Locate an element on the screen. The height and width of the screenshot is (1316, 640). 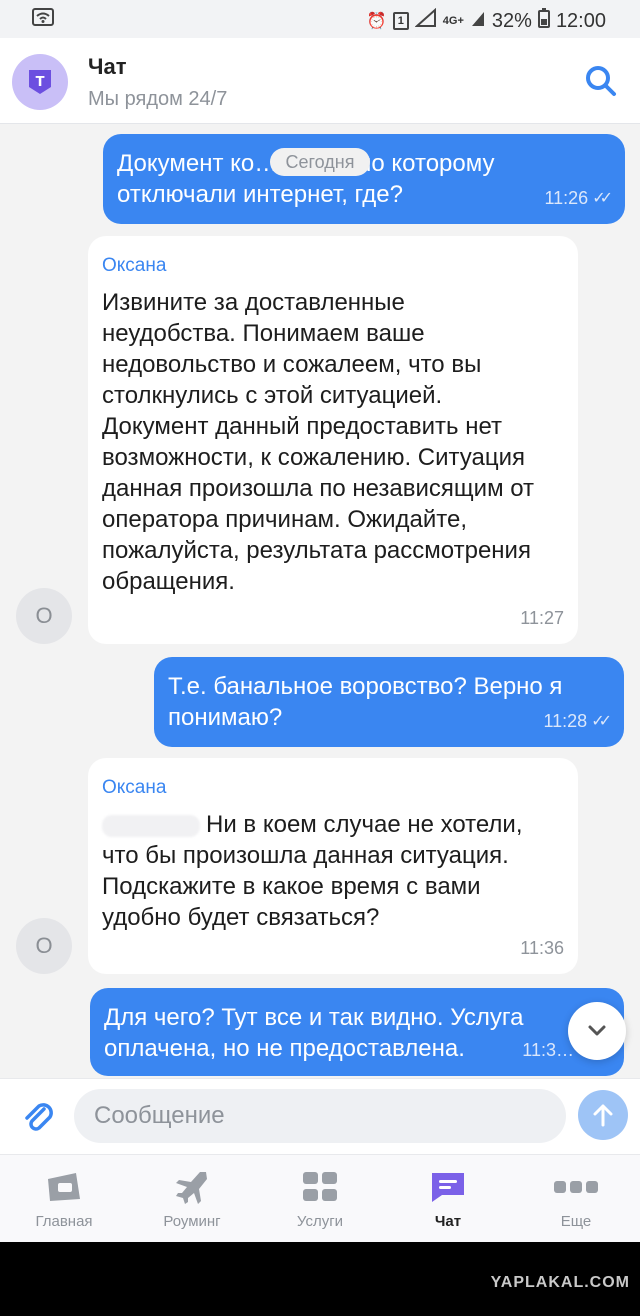
bottom-tab-bar: Главная Роуминг Услуги Чат Еще is located at coordinates (320, 1198).